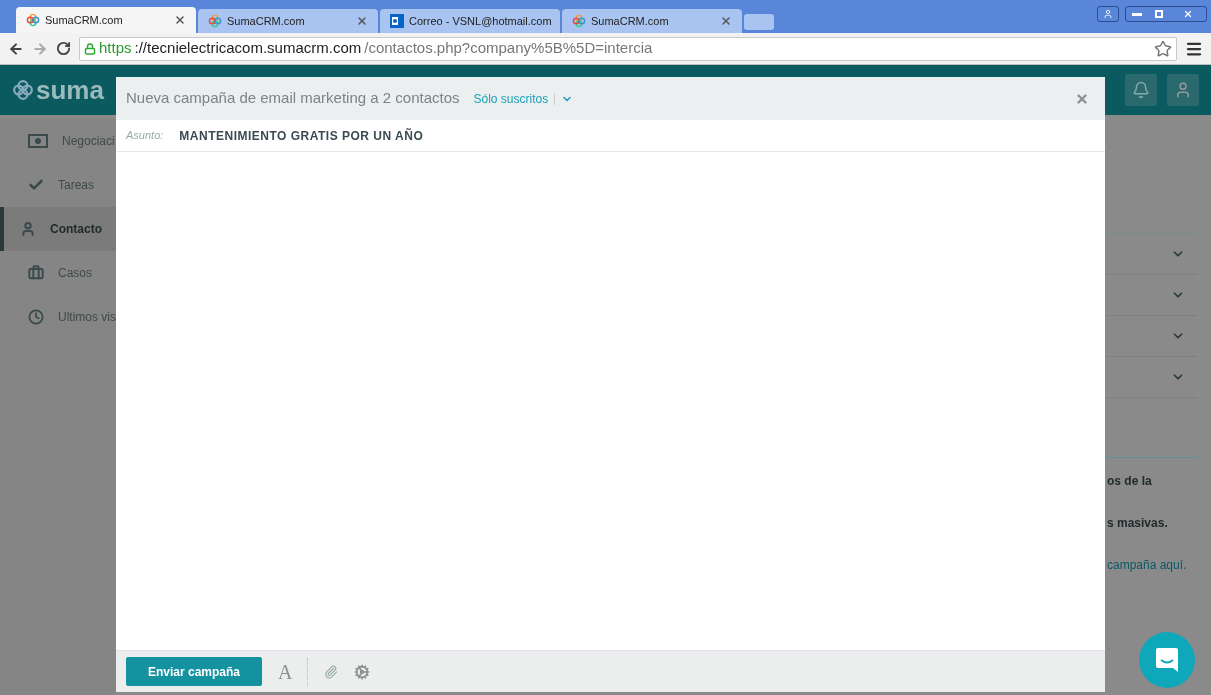 Image resolution: width=1211 pixels, height=695 pixels. What do you see at coordinates (115, 48) in the screenshot?
I see `url-scheme: https` at bounding box center [115, 48].